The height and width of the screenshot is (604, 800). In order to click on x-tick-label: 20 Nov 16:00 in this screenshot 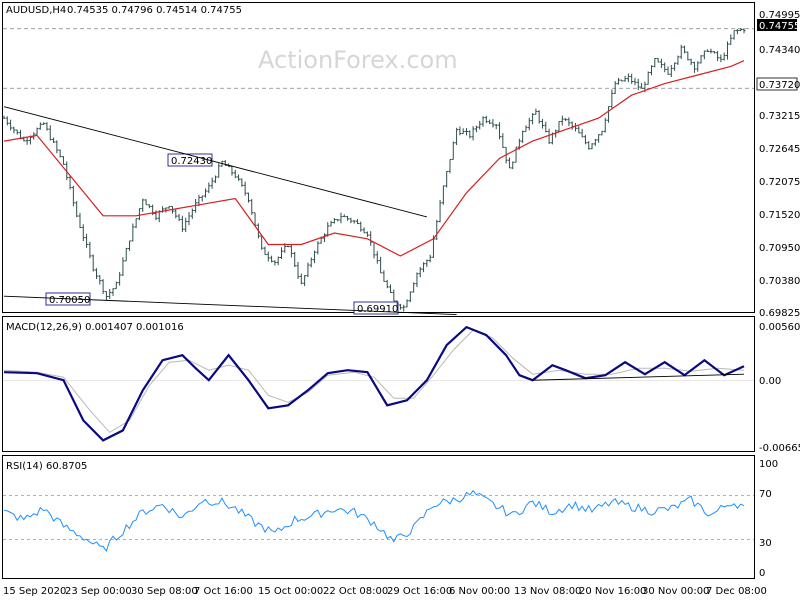, I will do `click(612, 591)`.